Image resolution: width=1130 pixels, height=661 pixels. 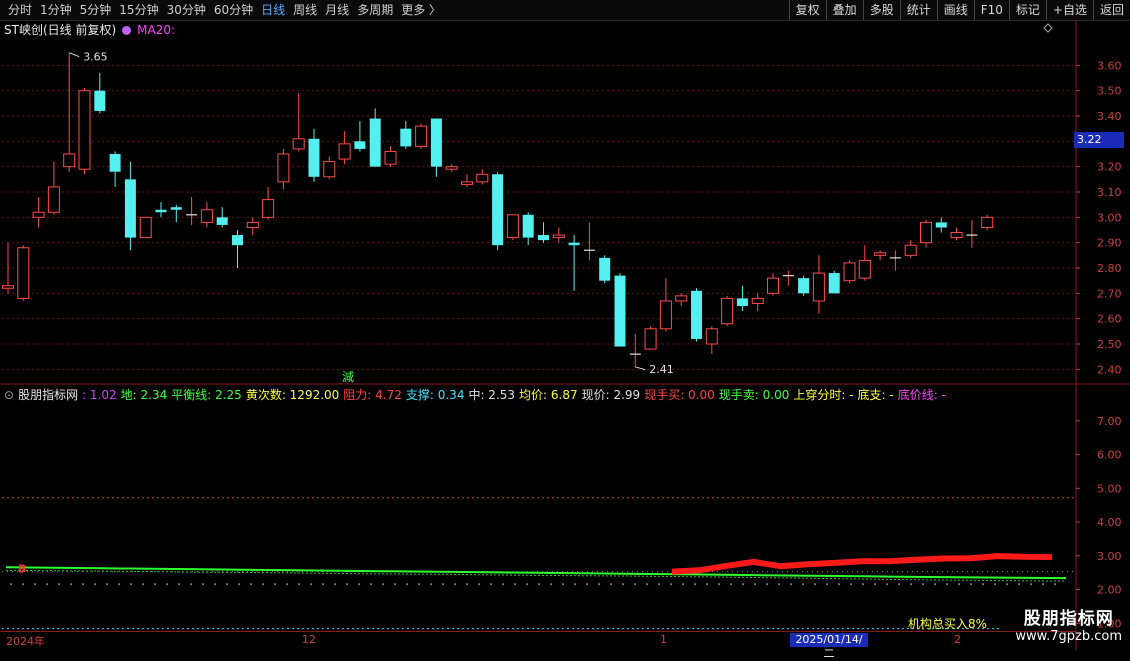 I want to click on ind-y-tick-label: 7.00, so click(x=1109, y=421).